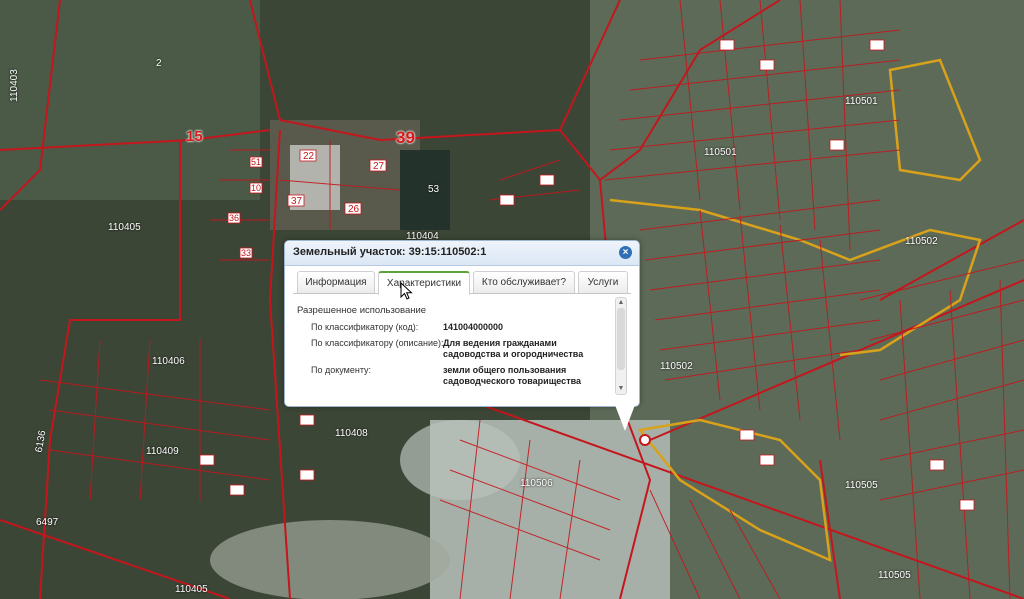  I want to click on popup-scrollbar: ▲ ▼, so click(621, 346).